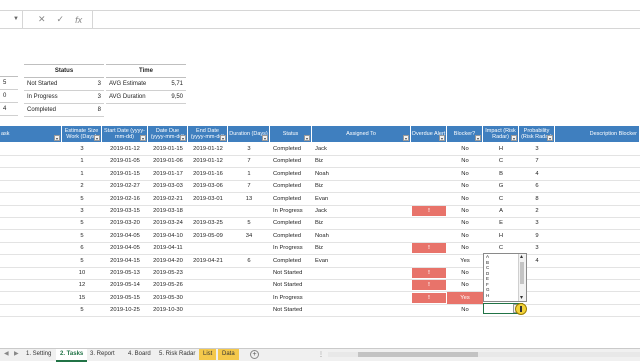 The height and width of the screenshot is (362, 640). Describe the element at coordinates (125, 161) in the screenshot. I see `cell-start: 2019-01-05` at that location.